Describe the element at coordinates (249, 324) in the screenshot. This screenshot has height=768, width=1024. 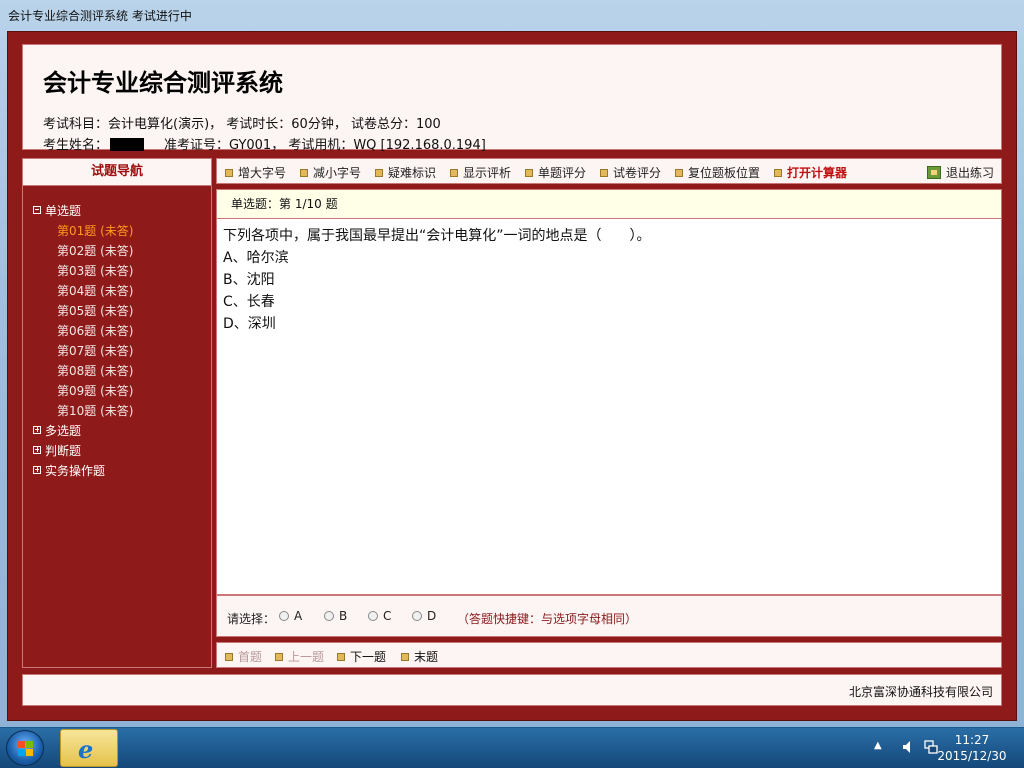
I see `option-d: D、深圳` at that location.